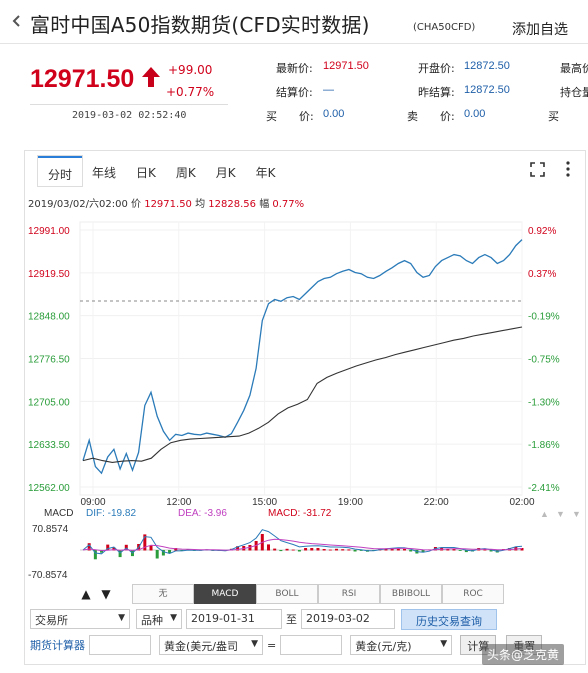 This screenshot has height=673, width=588. I want to click on open-value: 12872.50, so click(487, 66).